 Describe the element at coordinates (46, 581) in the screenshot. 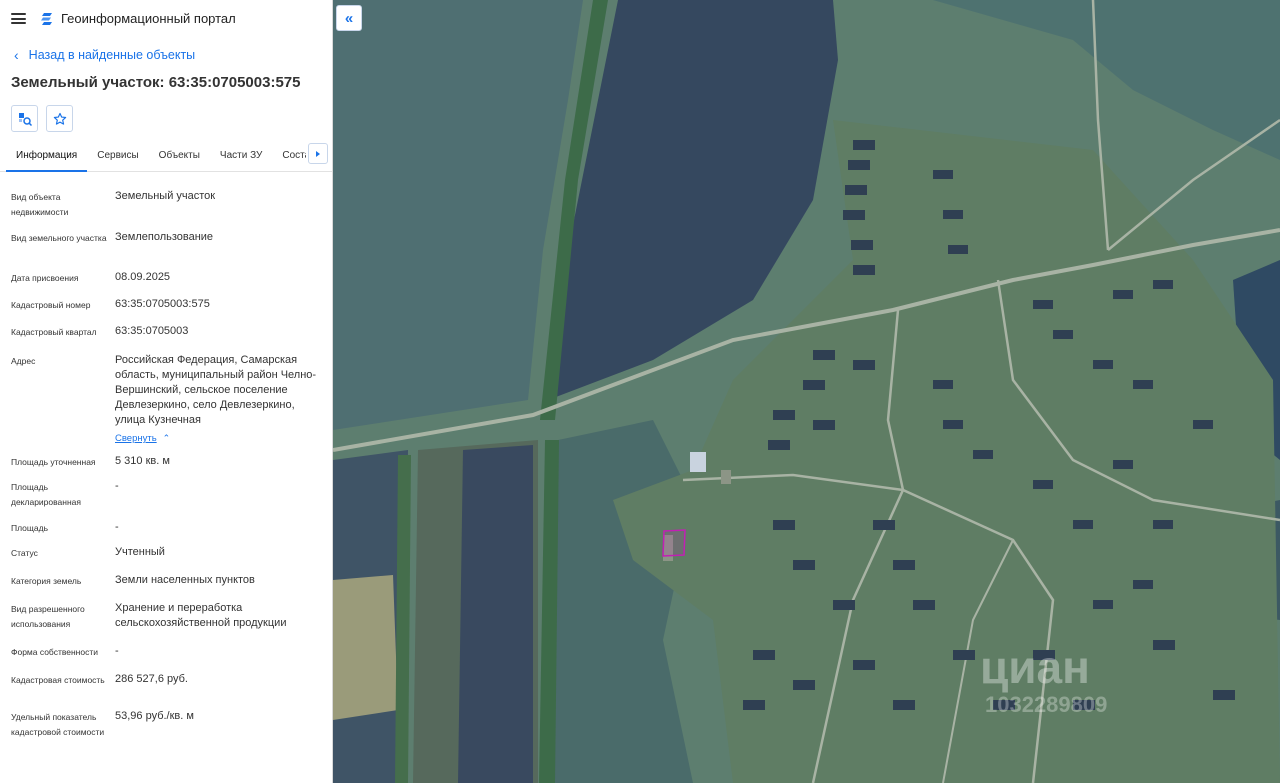

I see `info-label: Категория земель` at that location.